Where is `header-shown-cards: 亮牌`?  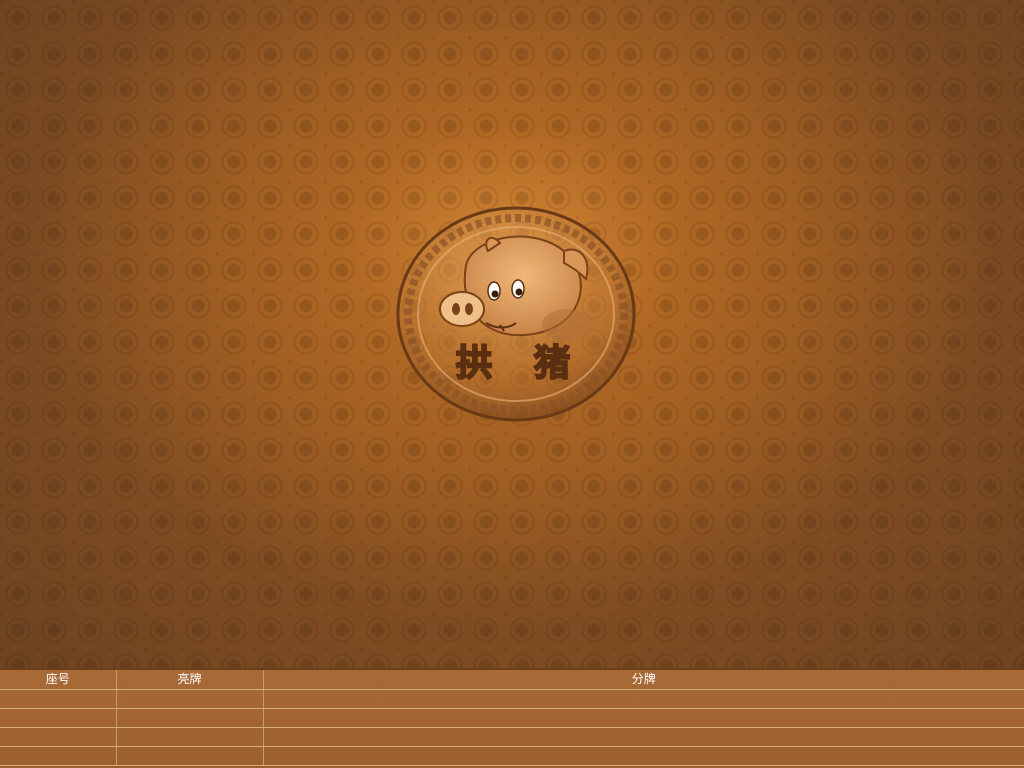
header-shown-cards: 亮牌 is located at coordinates (190, 680).